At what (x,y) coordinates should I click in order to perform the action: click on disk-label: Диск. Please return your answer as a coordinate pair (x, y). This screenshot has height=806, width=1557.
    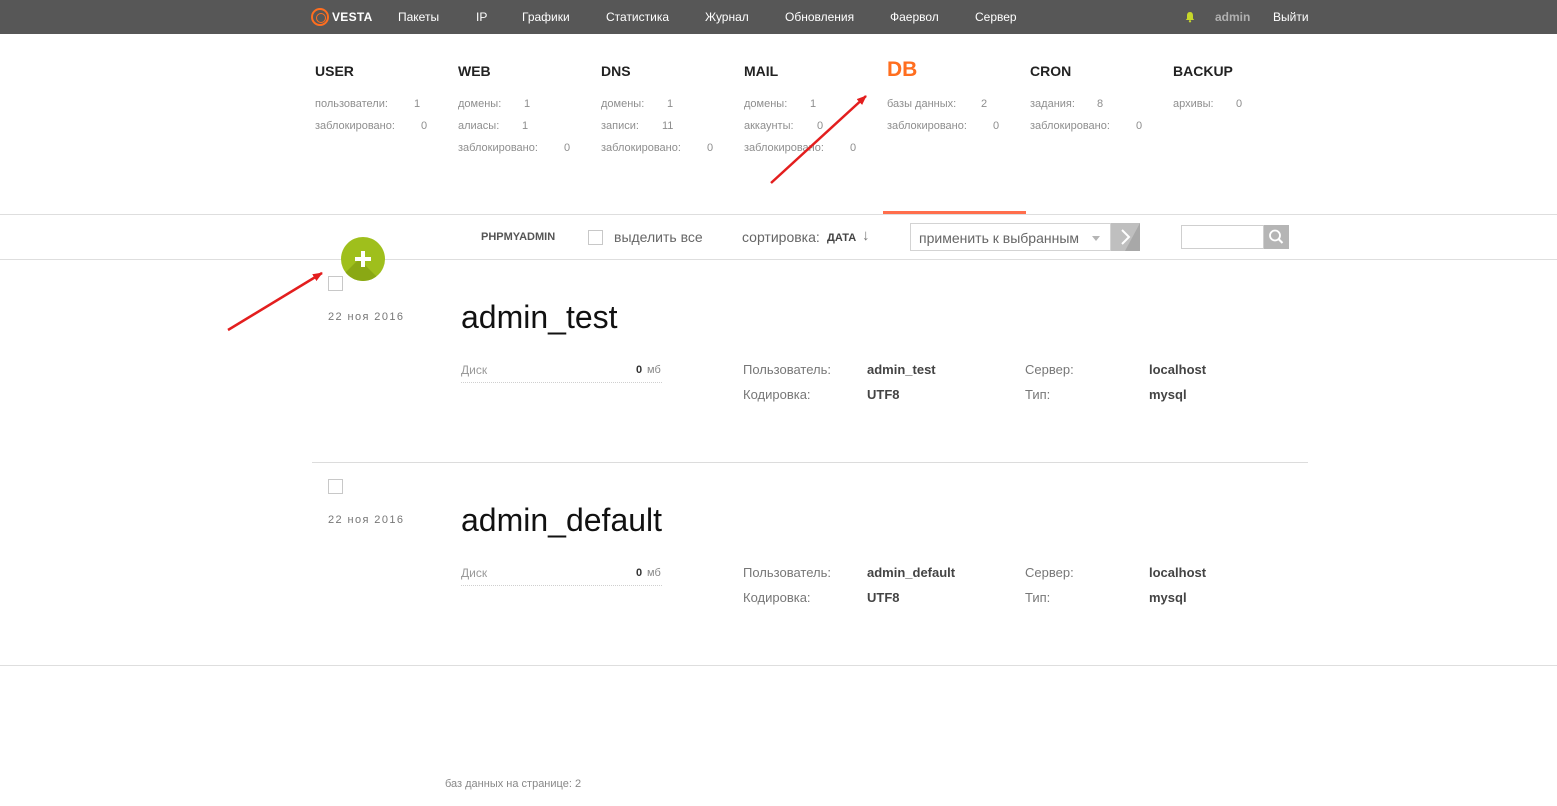
    Looking at the image, I should click on (474, 573).